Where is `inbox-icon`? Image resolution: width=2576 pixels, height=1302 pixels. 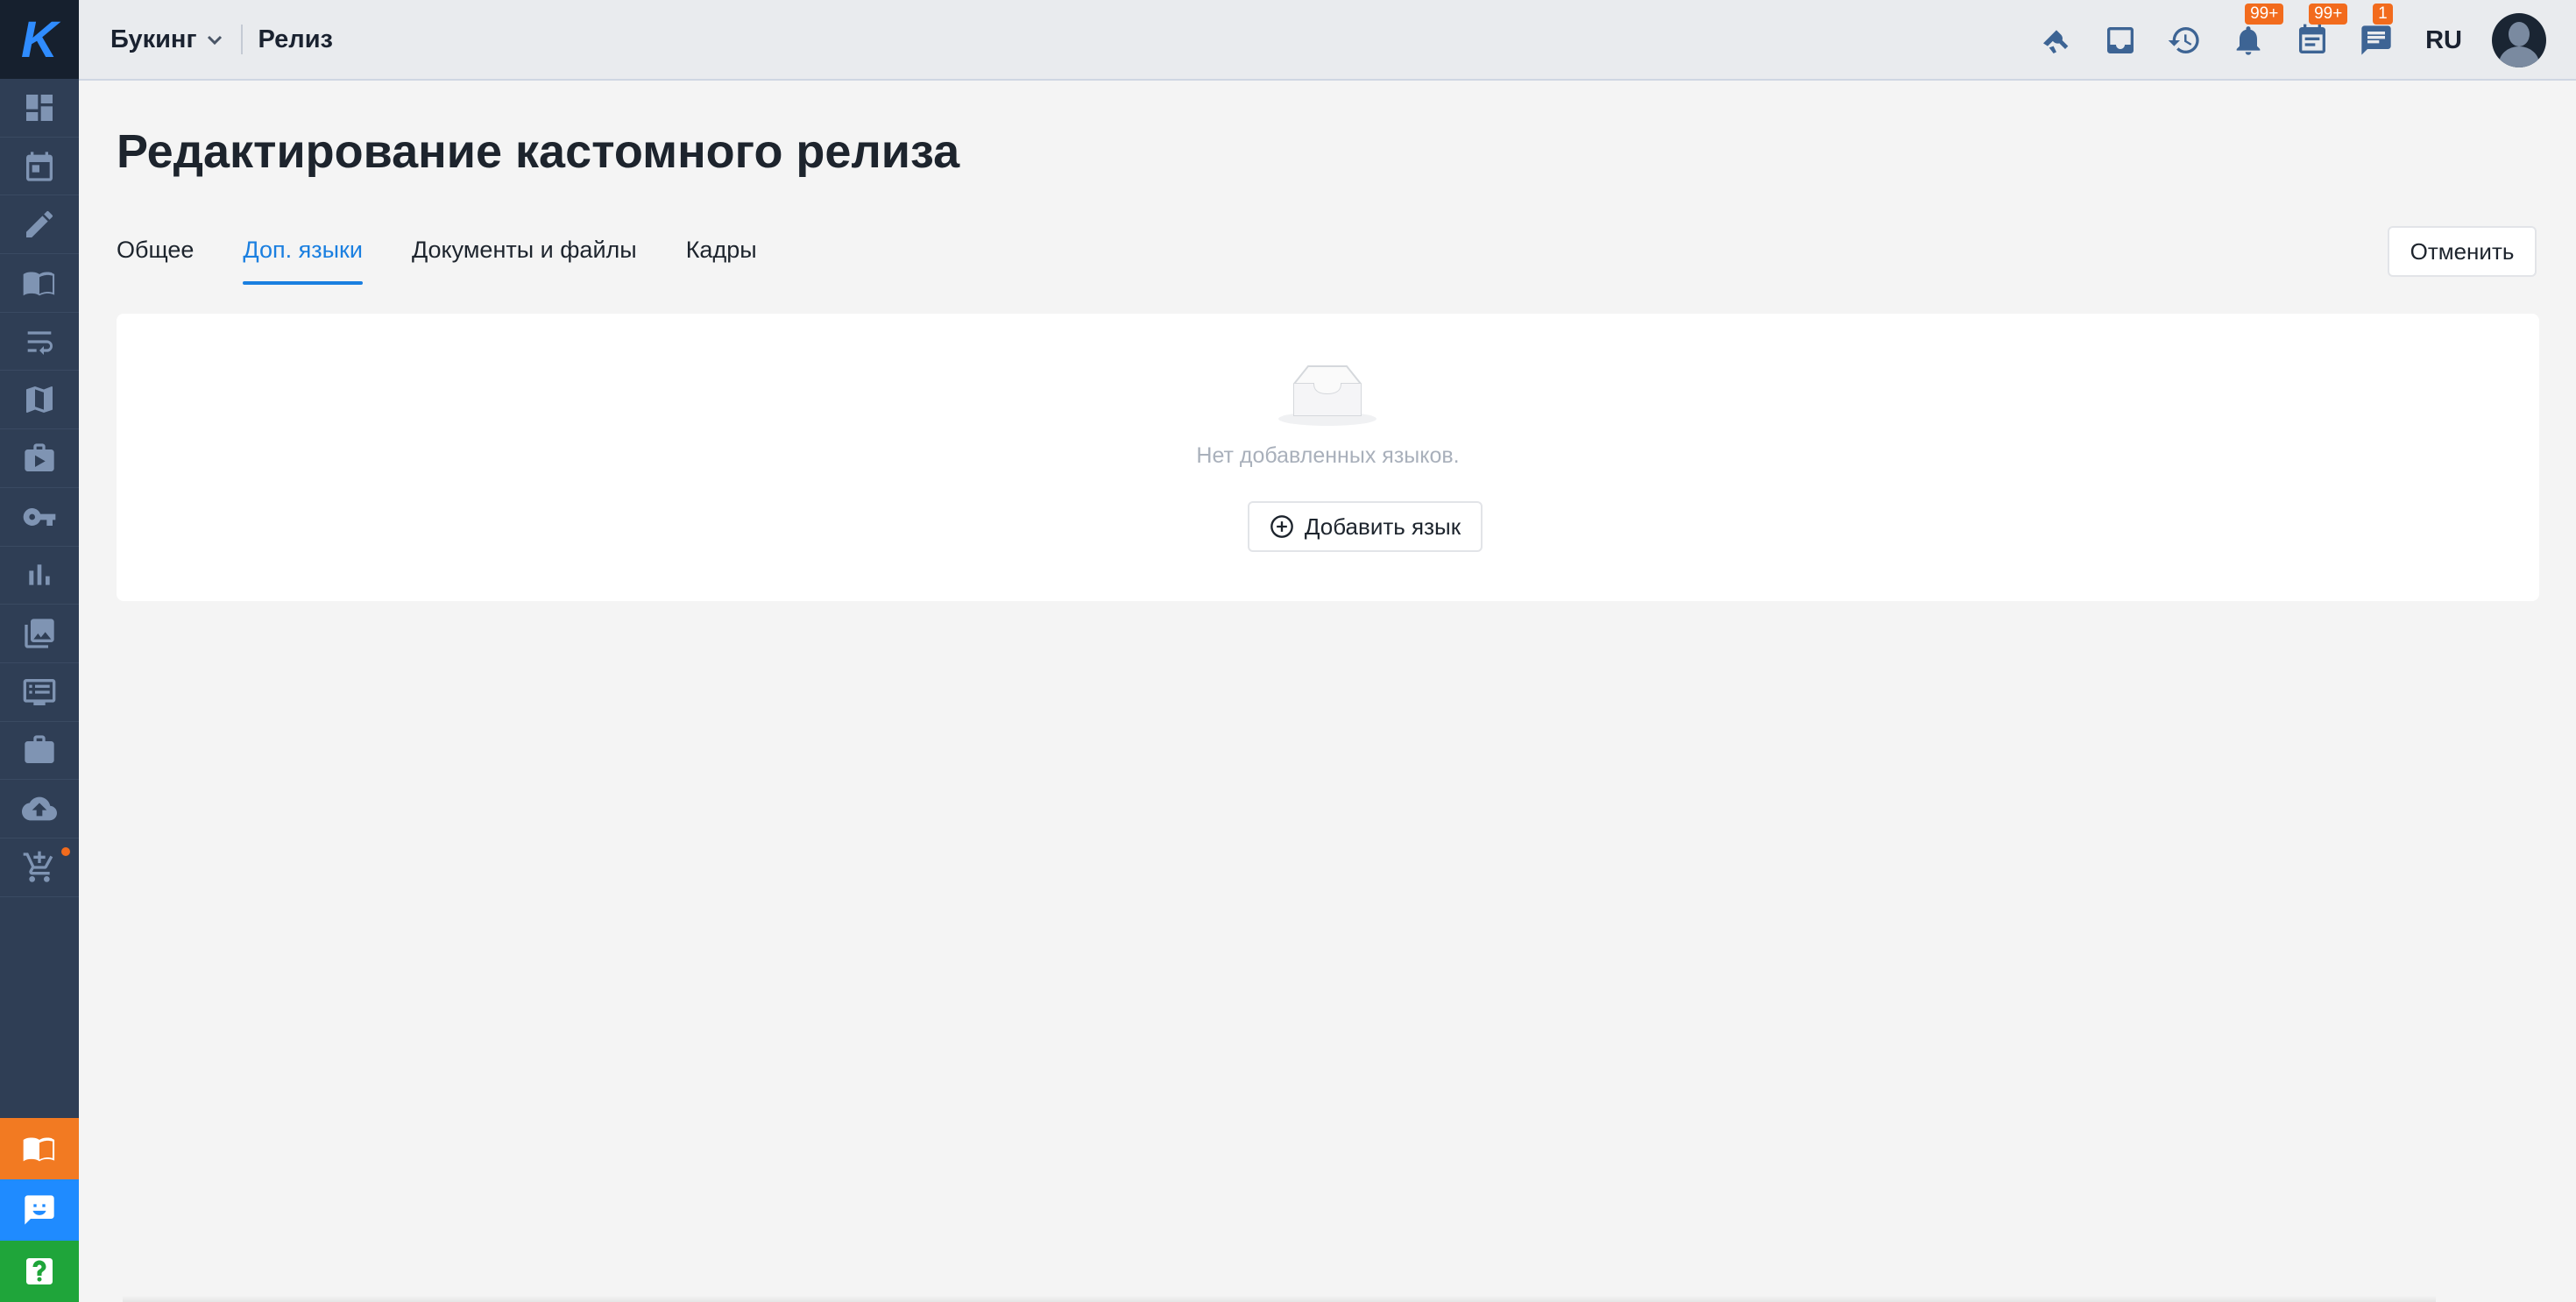
inbox-icon is located at coordinates (2120, 40).